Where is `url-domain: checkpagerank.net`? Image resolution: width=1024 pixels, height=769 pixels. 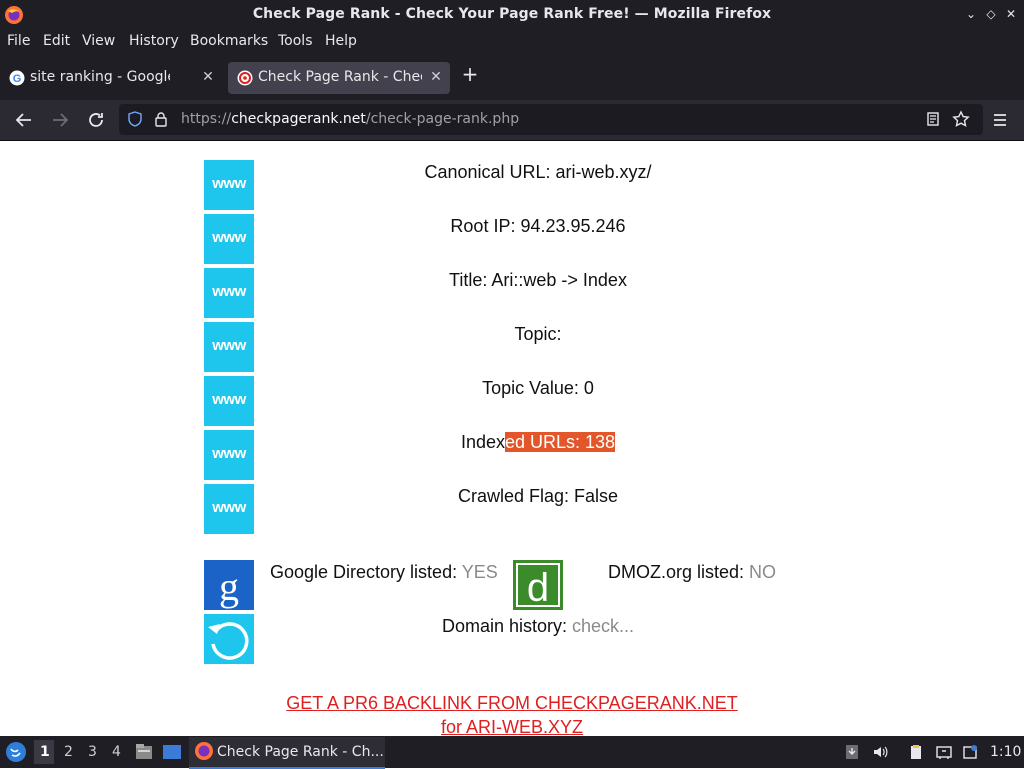 url-domain: checkpagerank.net is located at coordinates (298, 119).